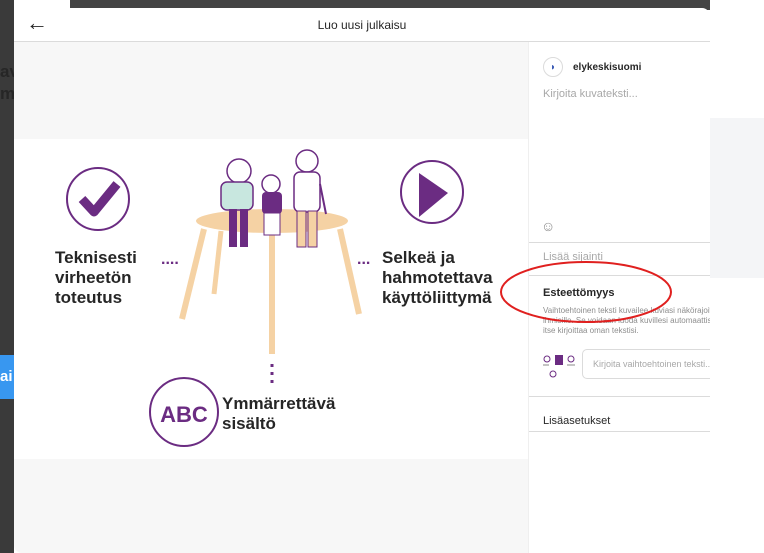  I want to click on highlight-ellipse, so click(586, 292).